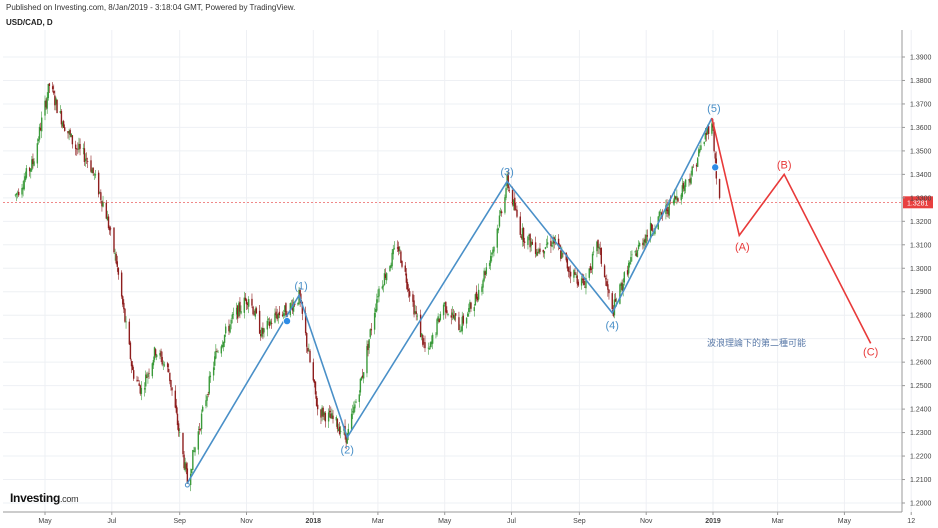  Describe the element at coordinates (756, 342) in the screenshot. I see `wave-annotation: 波浪理論下的第二種可能` at that location.